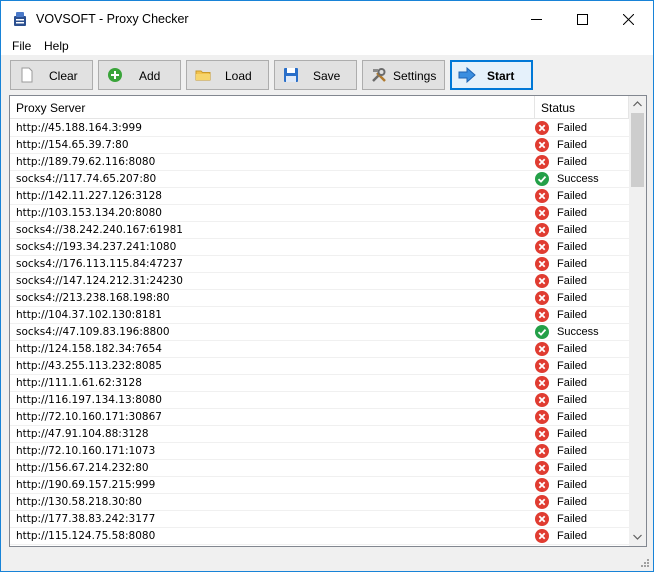 This screenshot has width=654, height=572. Describe the element at coordinates (227, 75) in the screenshot. I see `load-button: Load` at that location.